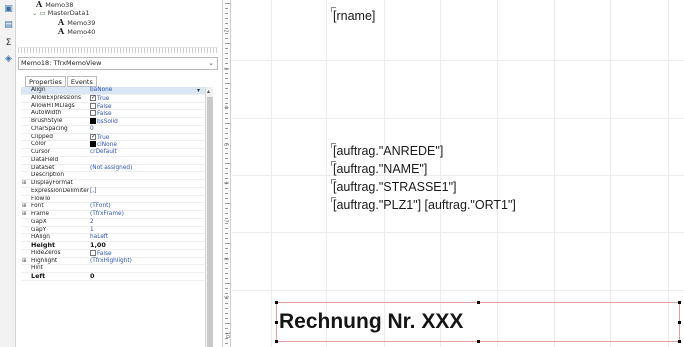  Describe the element at coordinates (92, 231) in the screenshot. I see `property-value: 1` at that location.